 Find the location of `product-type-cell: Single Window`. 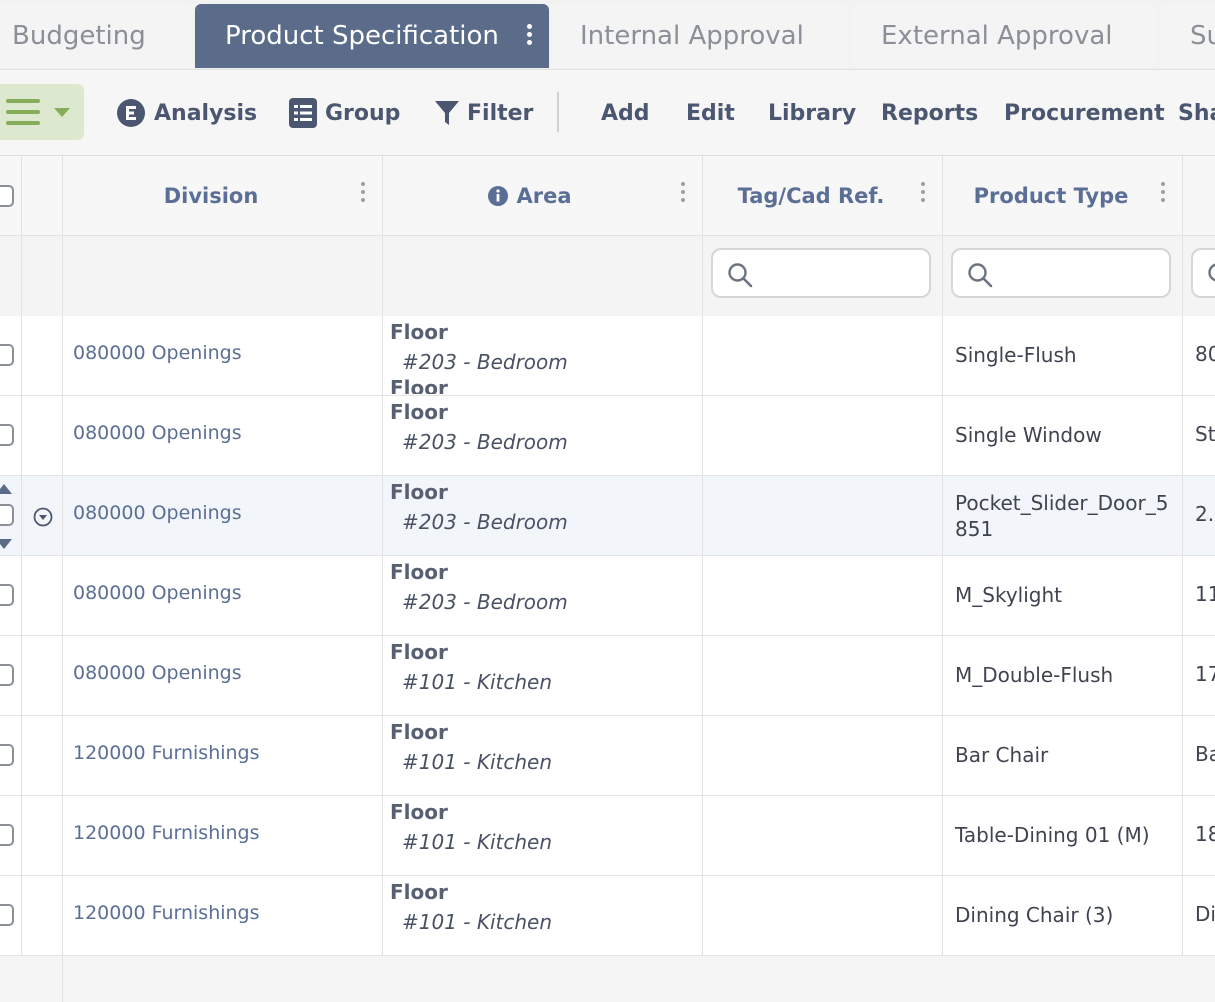

product-type-cell: Single Window is located at coordinates (1028, 435).